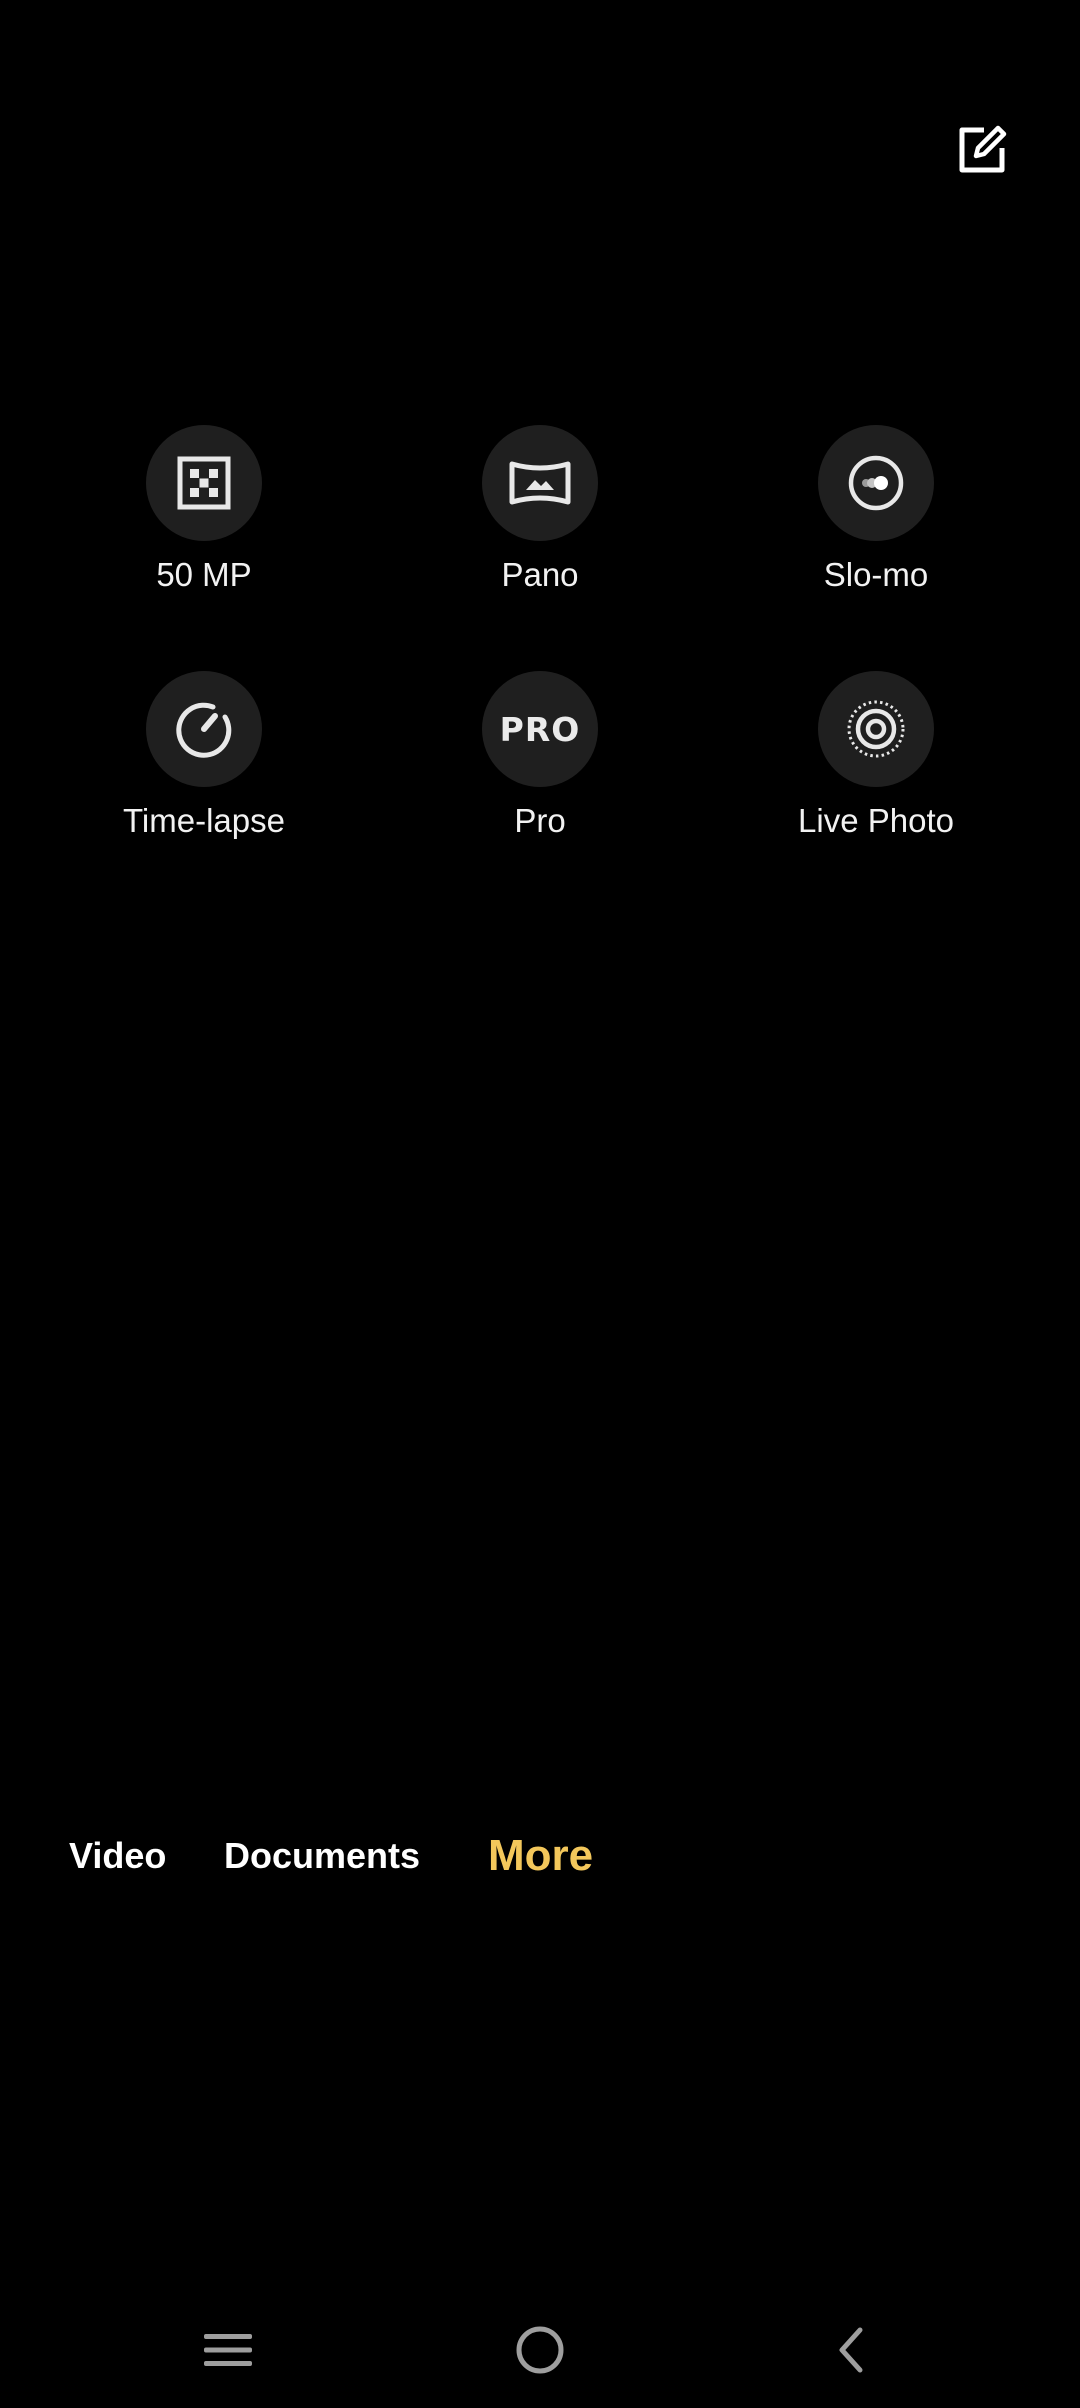 This screenshot has height=2408, width=1080. I want to click on pro-icon: PRO, so click(540, 729).